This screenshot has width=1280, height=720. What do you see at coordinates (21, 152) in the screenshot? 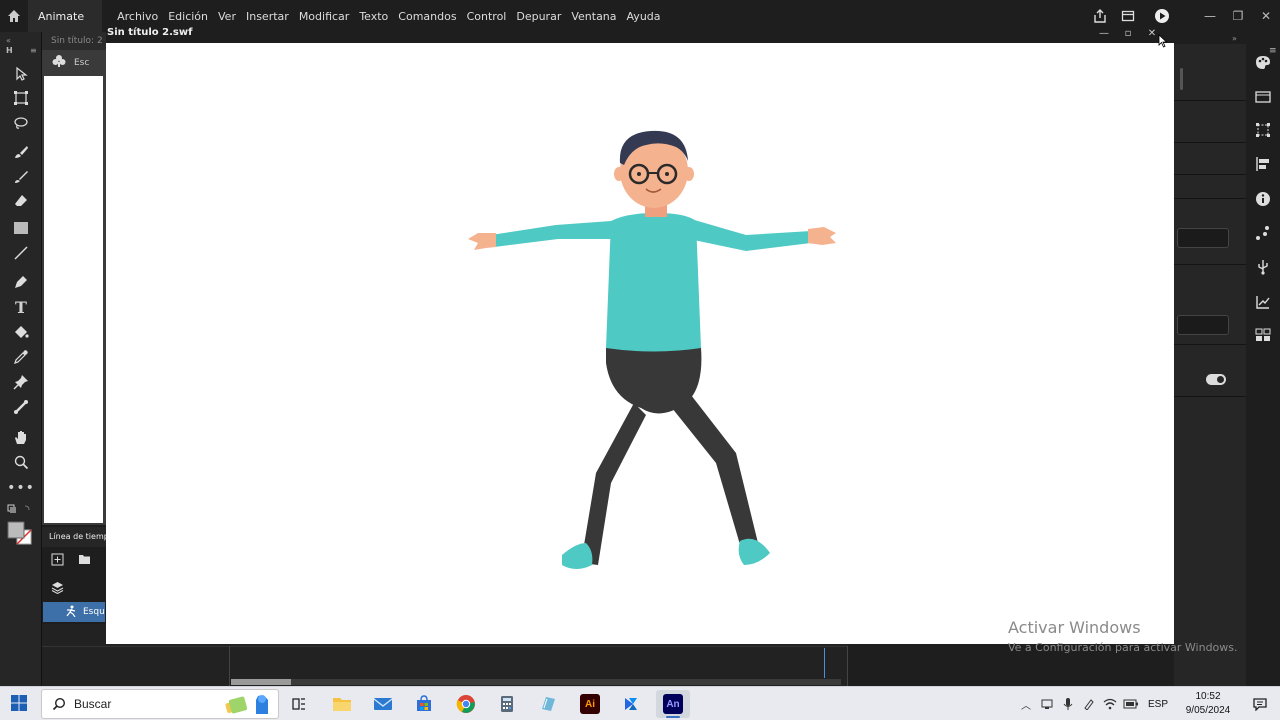
I see `paint-brush-tool` at bounding box center [21, 152].